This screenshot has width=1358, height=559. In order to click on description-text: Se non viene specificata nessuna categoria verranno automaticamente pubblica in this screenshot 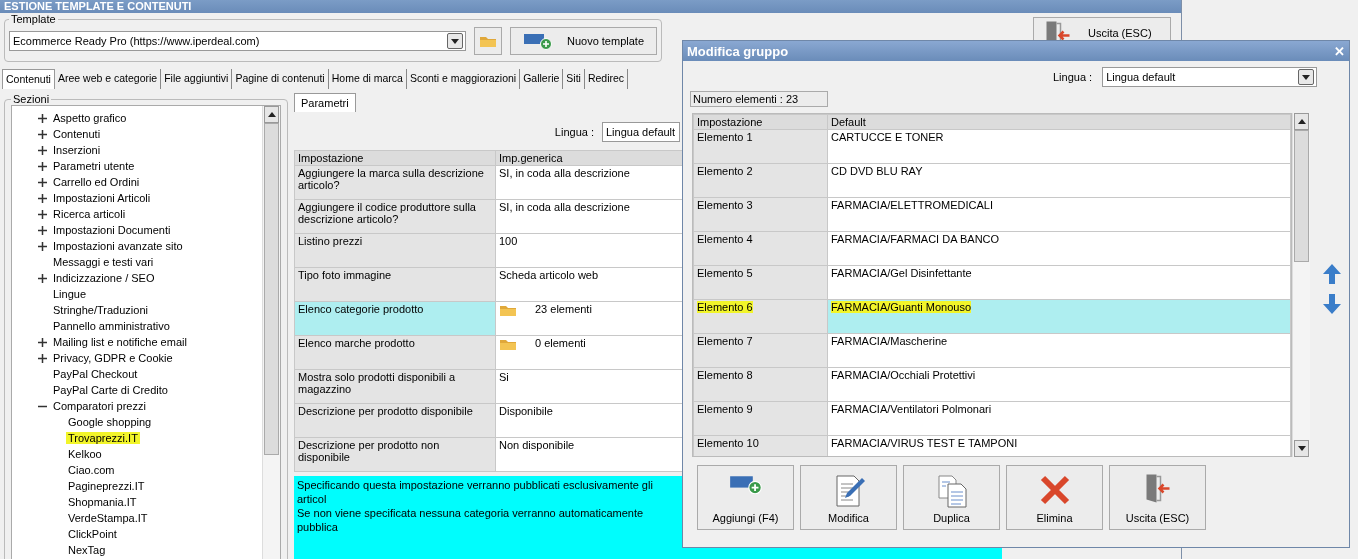, I will do `click(471, 520)`.